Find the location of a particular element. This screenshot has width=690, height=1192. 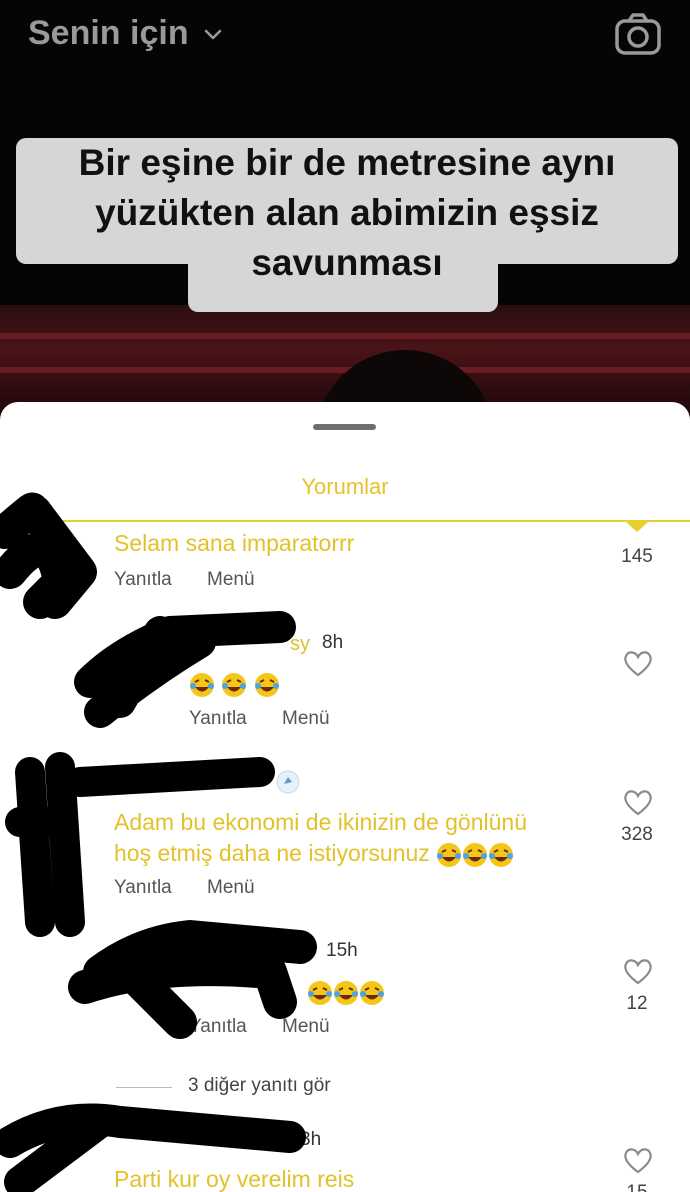

feed-selector: Senin için is located at coordinates (126, 33).